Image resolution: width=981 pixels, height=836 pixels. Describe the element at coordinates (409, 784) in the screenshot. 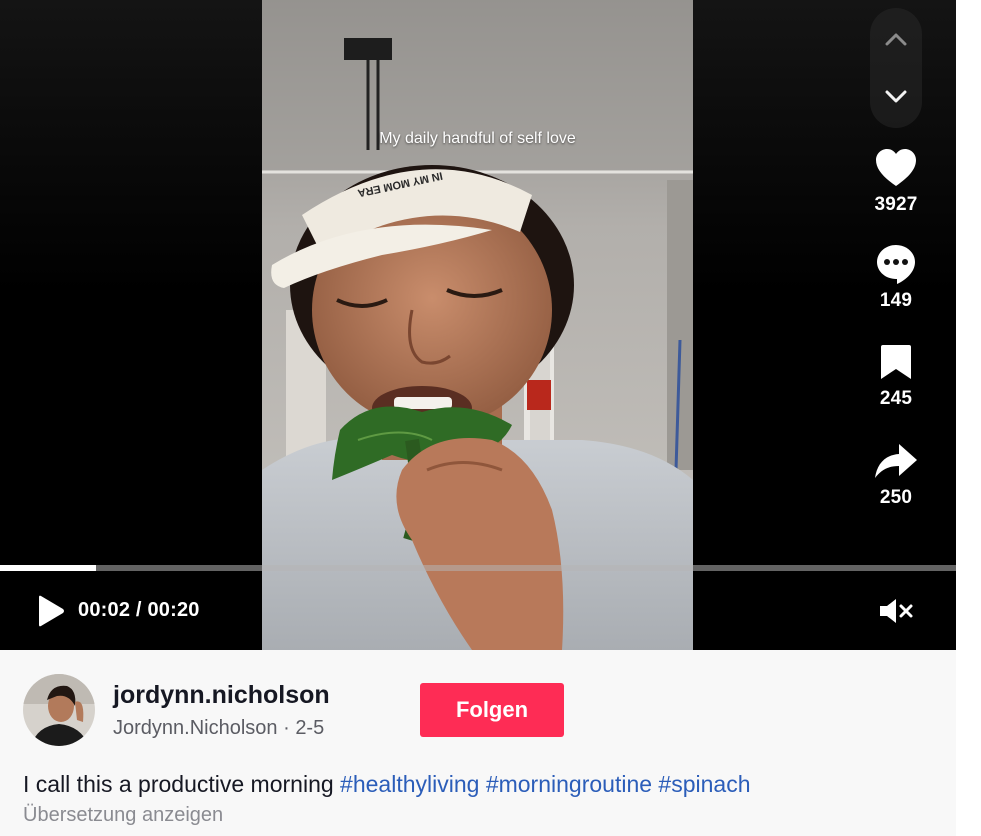

I see `hashtag-link: #healthyliving` at that location.